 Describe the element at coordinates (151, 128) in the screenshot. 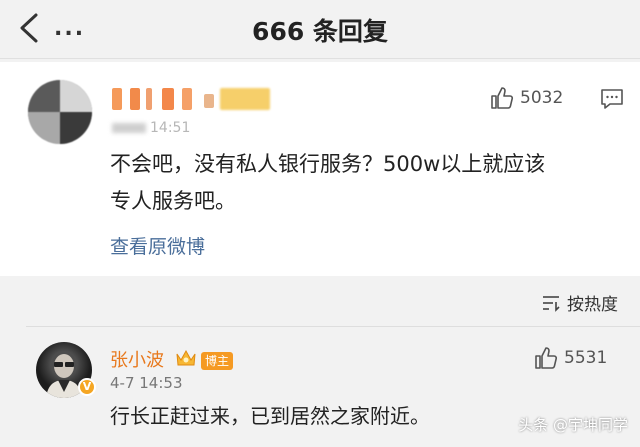

I see `comment-date: 14:51` at that location.